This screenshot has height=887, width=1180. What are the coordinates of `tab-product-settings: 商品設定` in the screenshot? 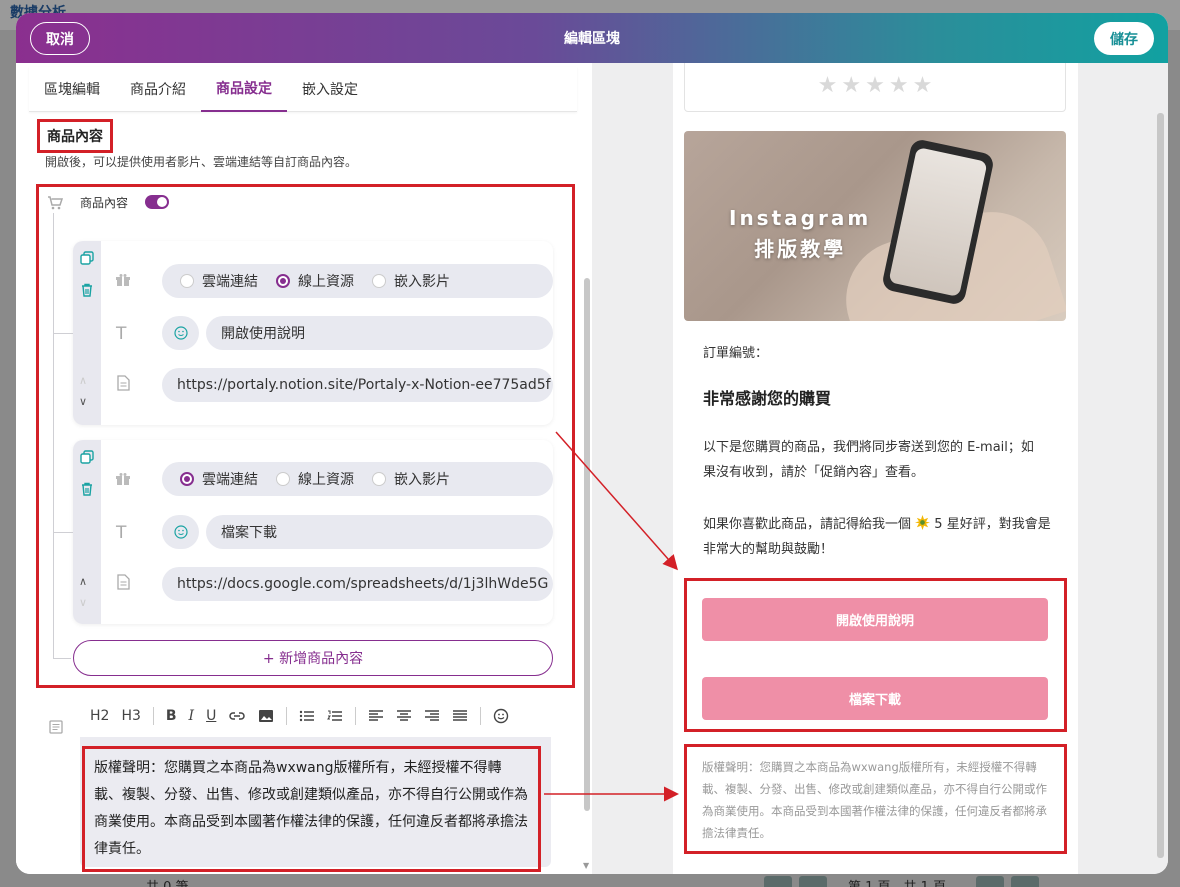 It's located at (244, 89).